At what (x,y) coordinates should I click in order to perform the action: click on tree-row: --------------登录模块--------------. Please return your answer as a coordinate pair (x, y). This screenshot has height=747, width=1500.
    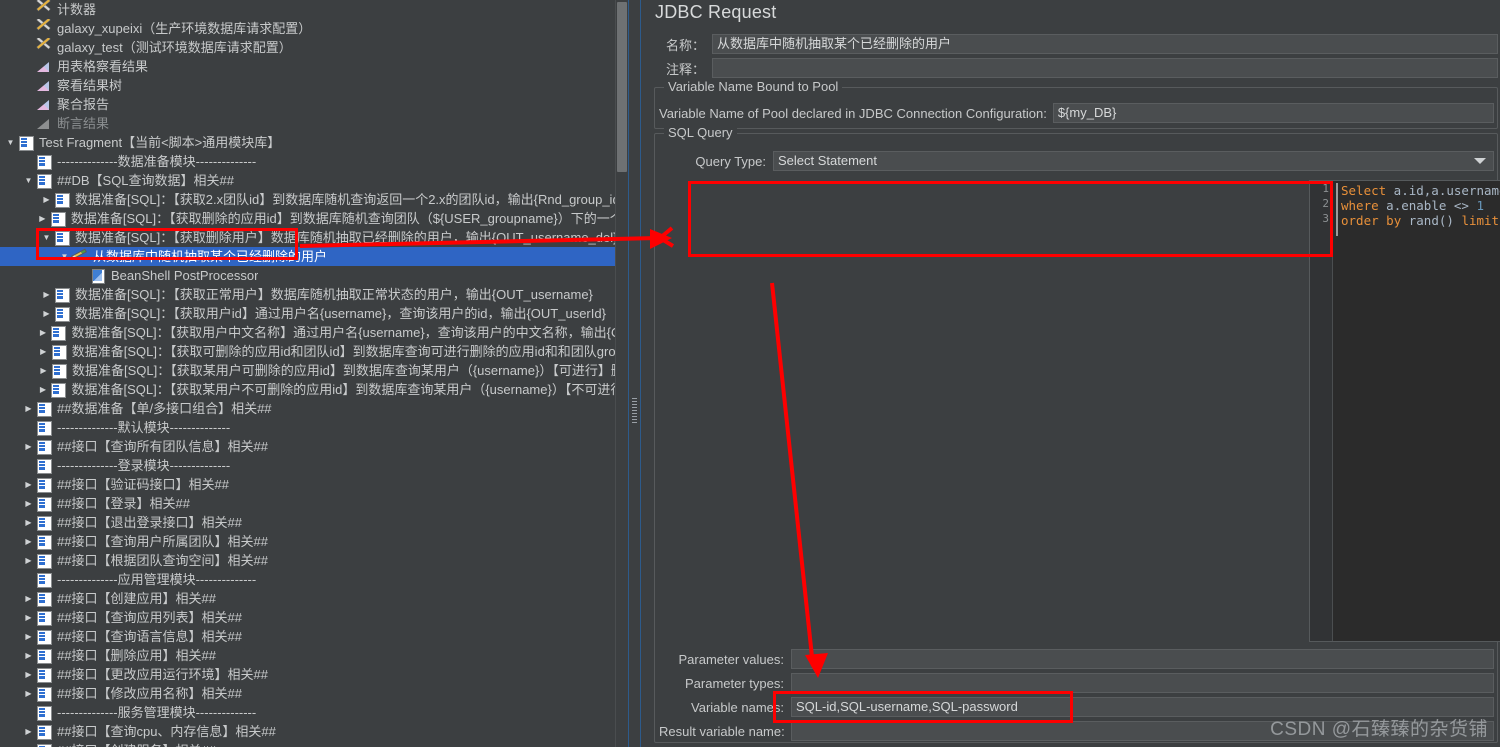
    Looking at the image, I should click on (314, 465).